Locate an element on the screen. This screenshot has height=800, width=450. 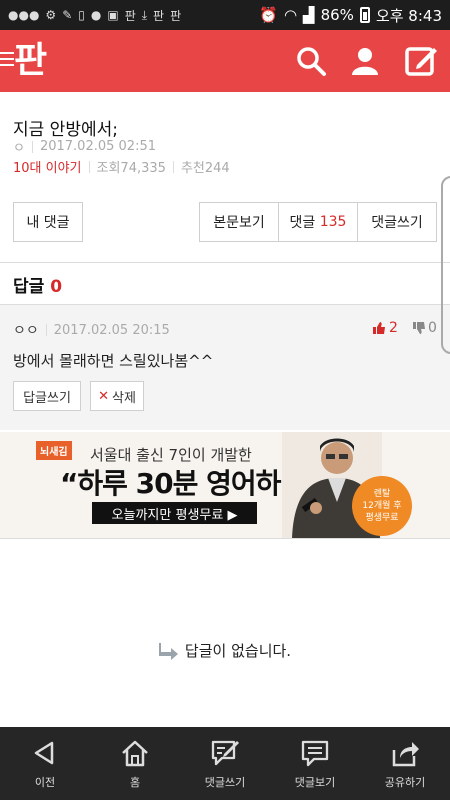
battery-percent: 86% is located at coordinates (337, 15).